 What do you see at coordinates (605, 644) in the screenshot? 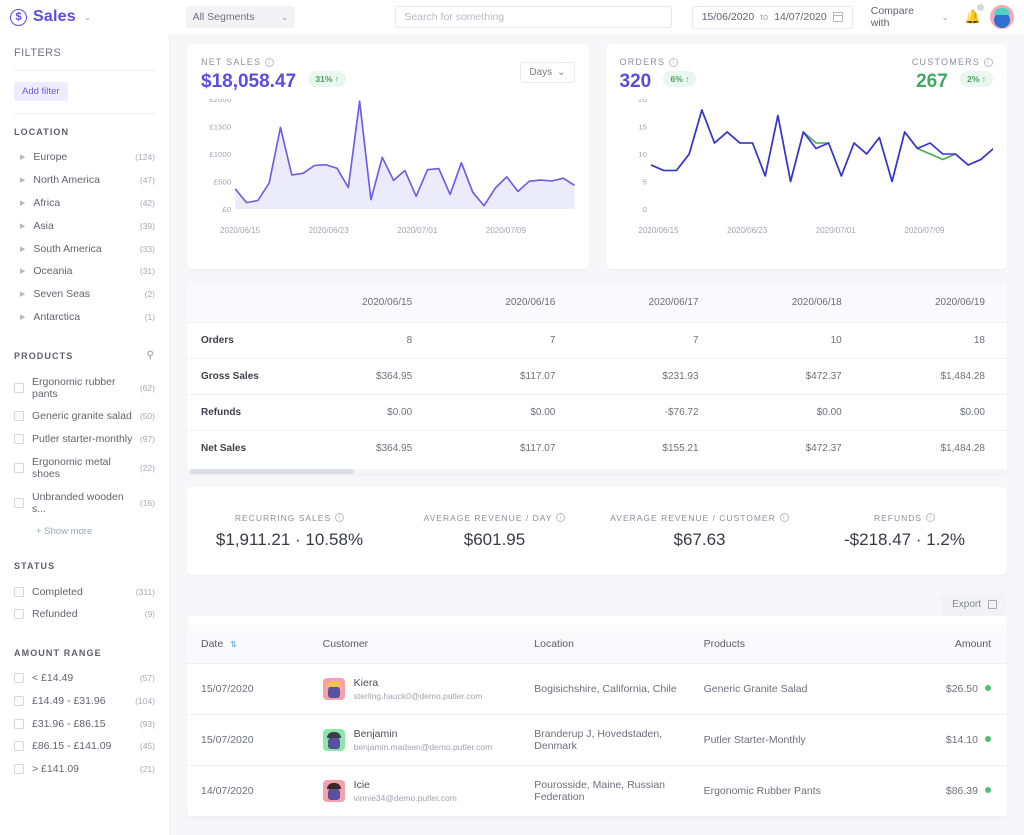
I see `column-location: Location` at bounding box center [605, 644].